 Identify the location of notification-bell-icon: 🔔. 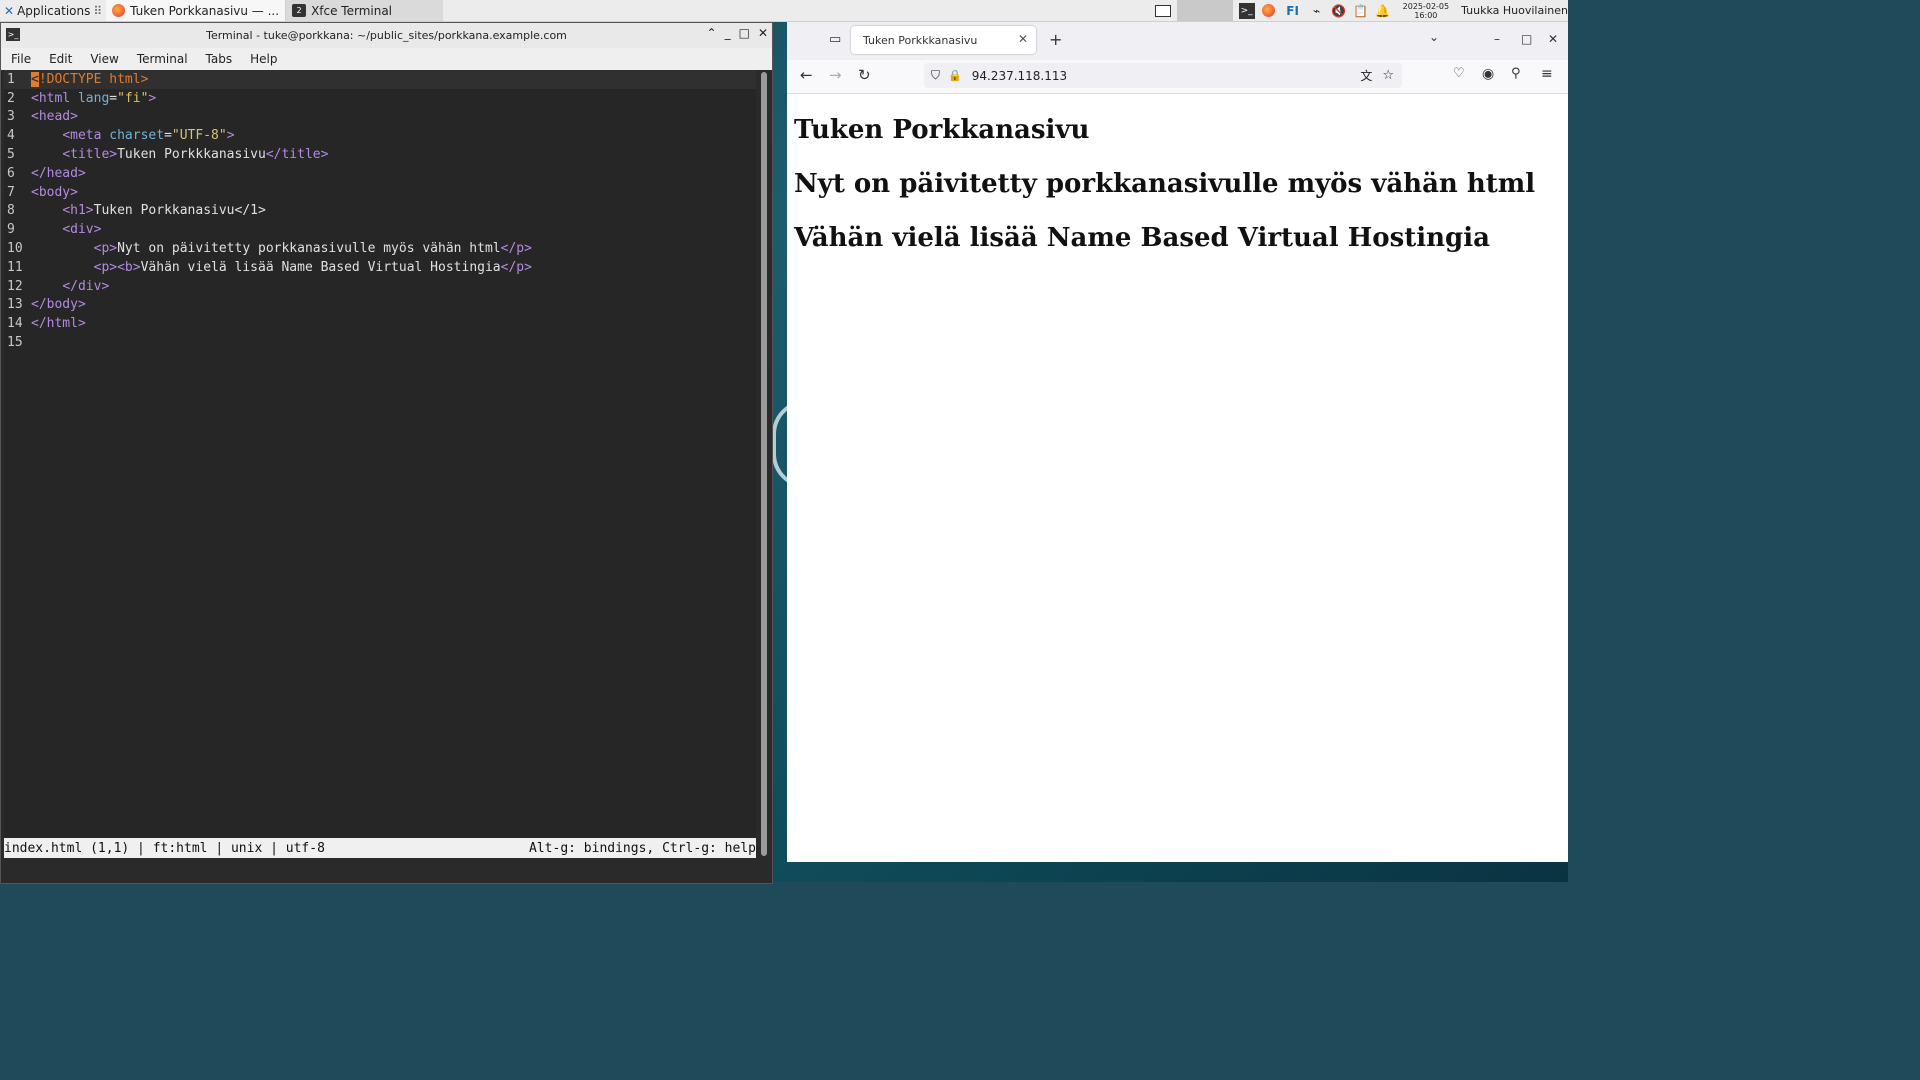
(1383, 11).